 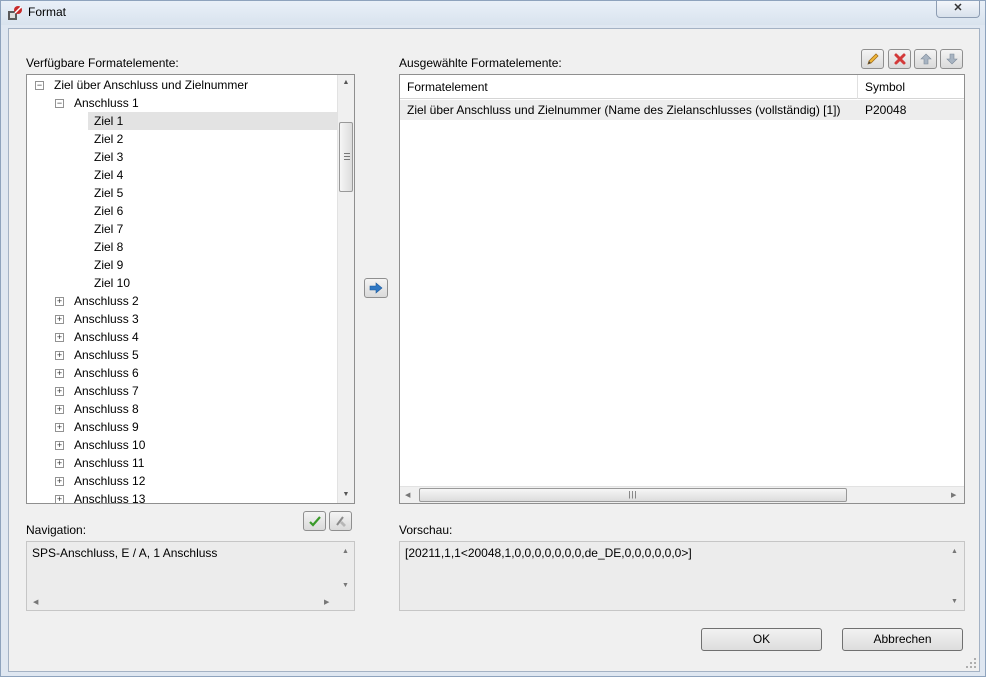 What do you see at coordinates (182, 496) in the screenshot?
I see `tree-node: + Anschluss 13` at bounding box center [182, 496].